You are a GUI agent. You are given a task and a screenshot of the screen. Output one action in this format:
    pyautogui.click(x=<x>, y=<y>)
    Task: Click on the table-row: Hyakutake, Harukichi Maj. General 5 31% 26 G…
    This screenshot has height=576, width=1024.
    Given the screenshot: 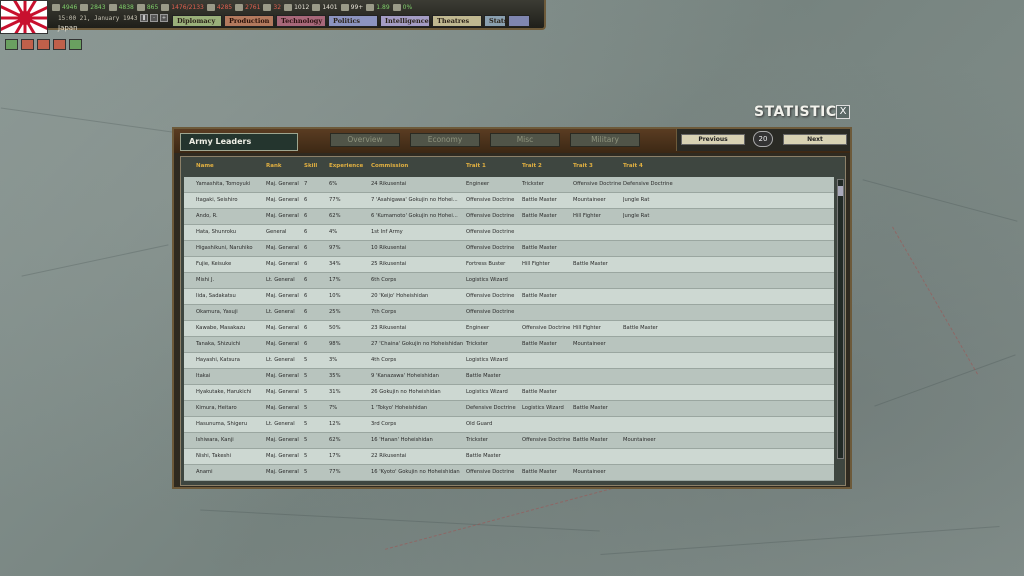 What is the action you would take?
    pyautogui.click(x=509, y=393)
    